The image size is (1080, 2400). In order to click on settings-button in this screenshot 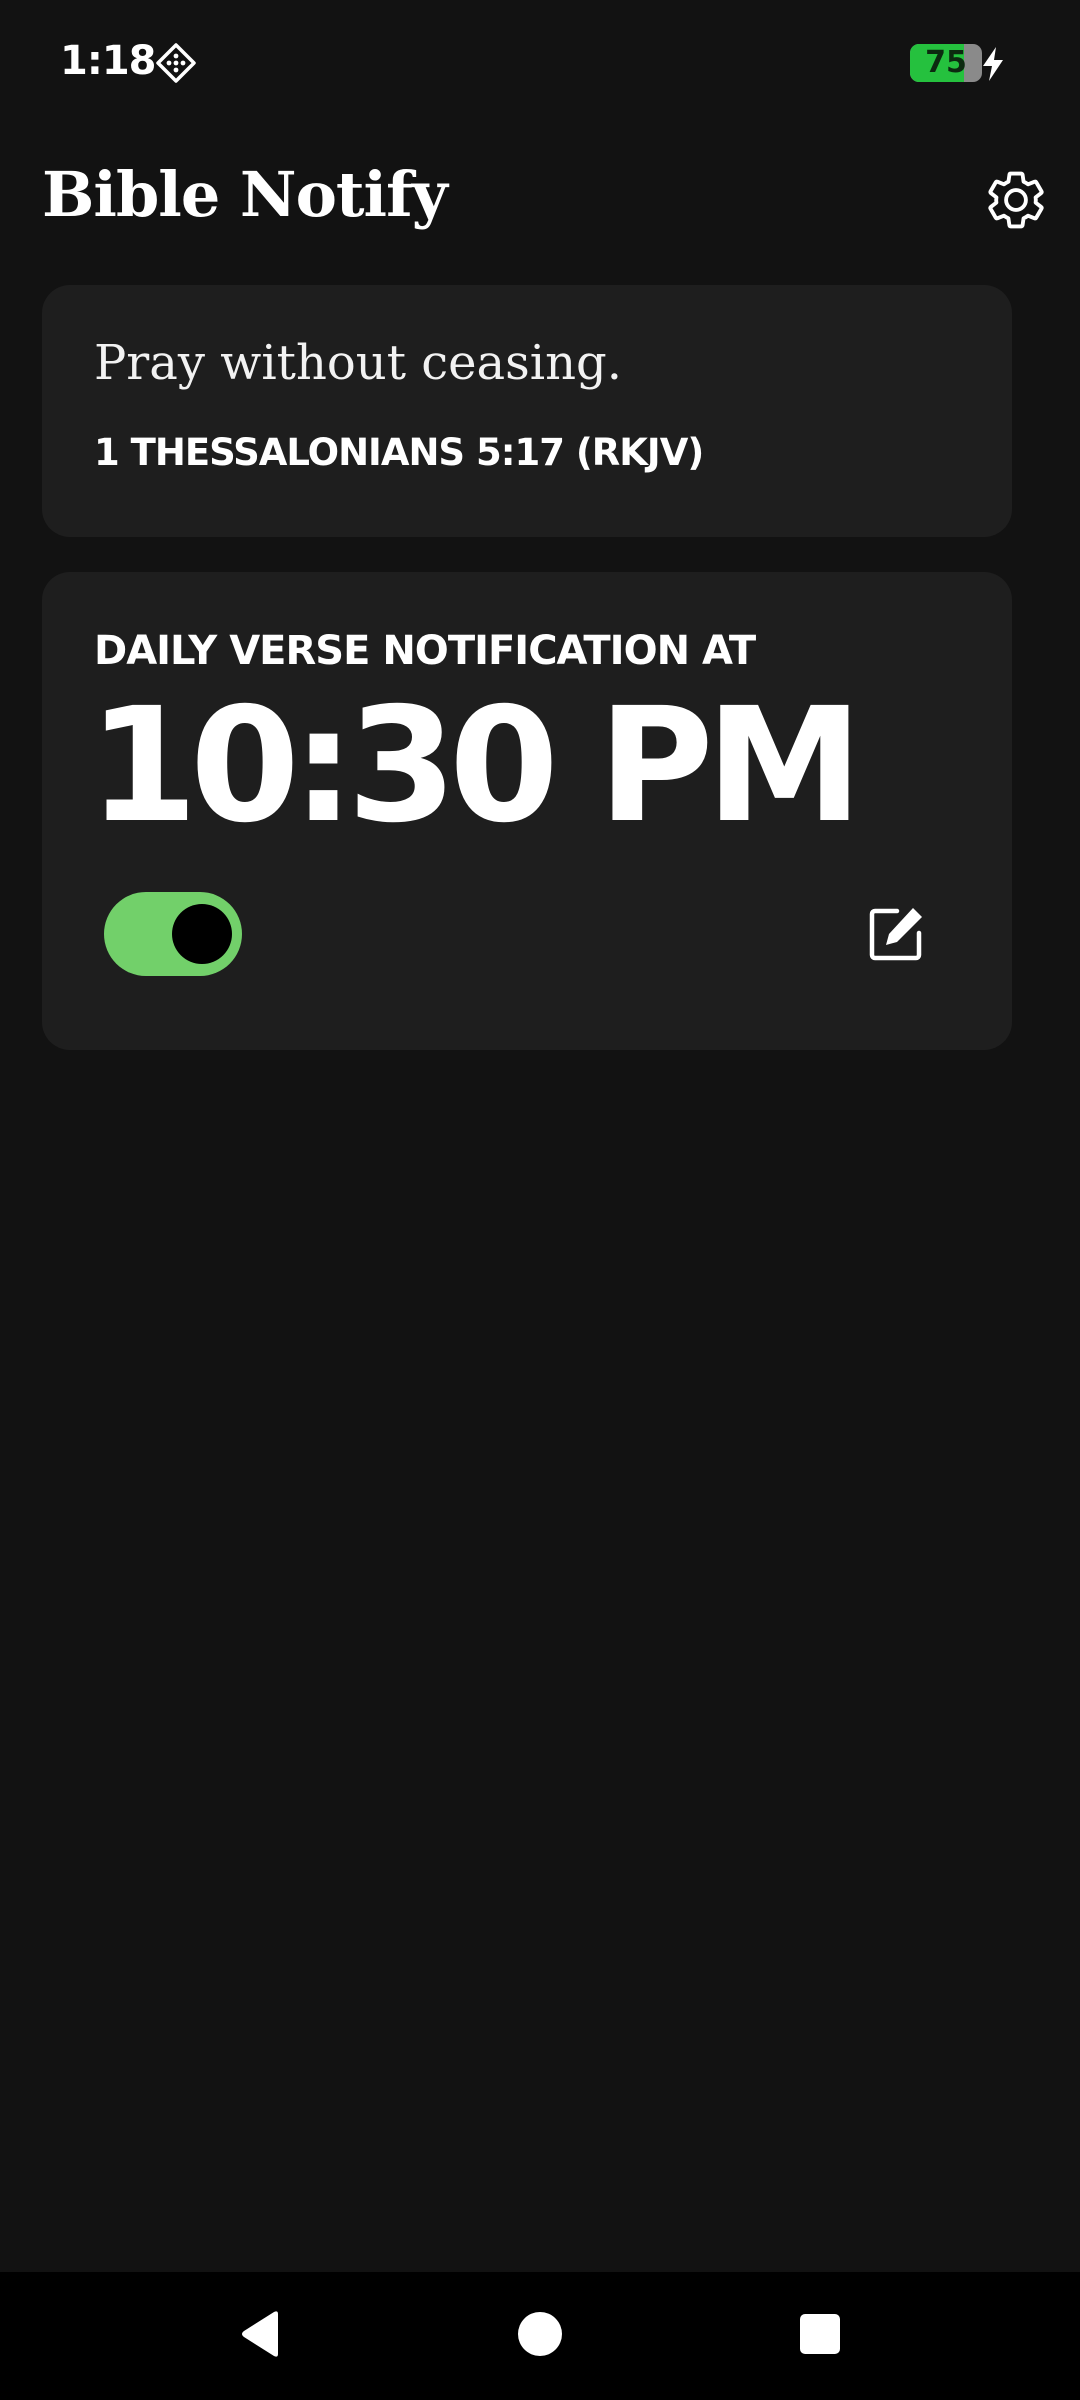, I will do `click(1016, 202)`.